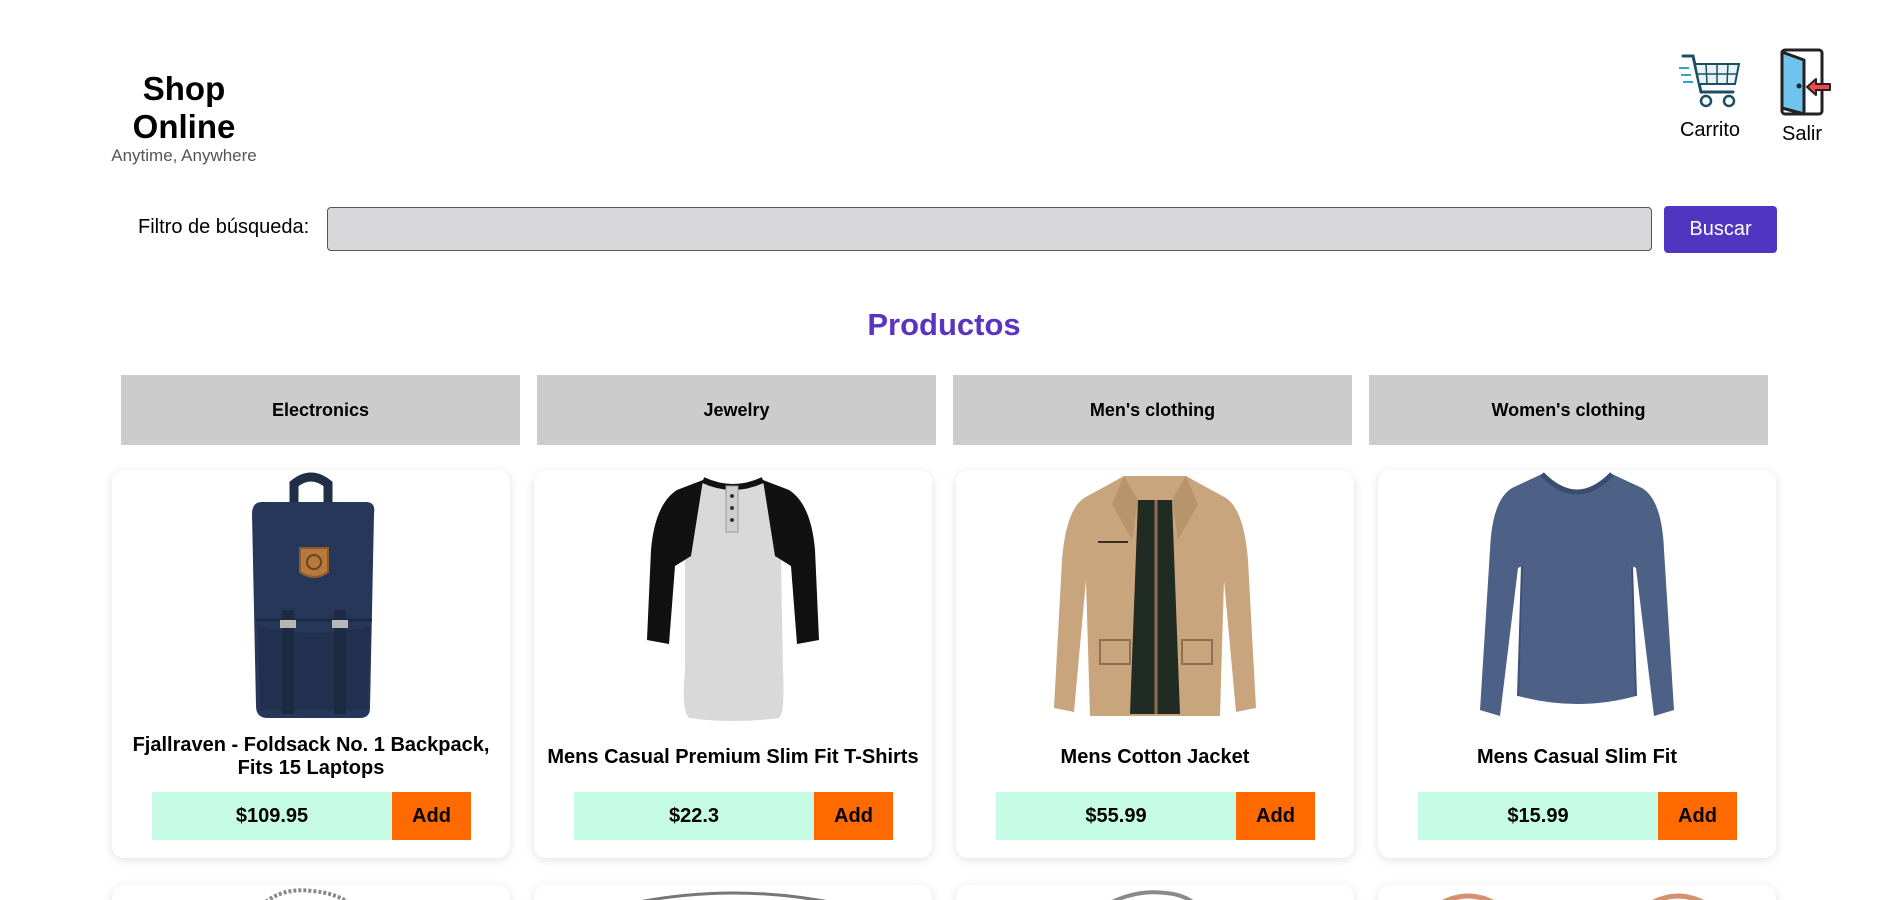 This screenshot has width=1882, height=900. Describe the element at coordinates (224, 227) in the screenshot. I see `search-label: Filtro de búsqueda:` at that location.